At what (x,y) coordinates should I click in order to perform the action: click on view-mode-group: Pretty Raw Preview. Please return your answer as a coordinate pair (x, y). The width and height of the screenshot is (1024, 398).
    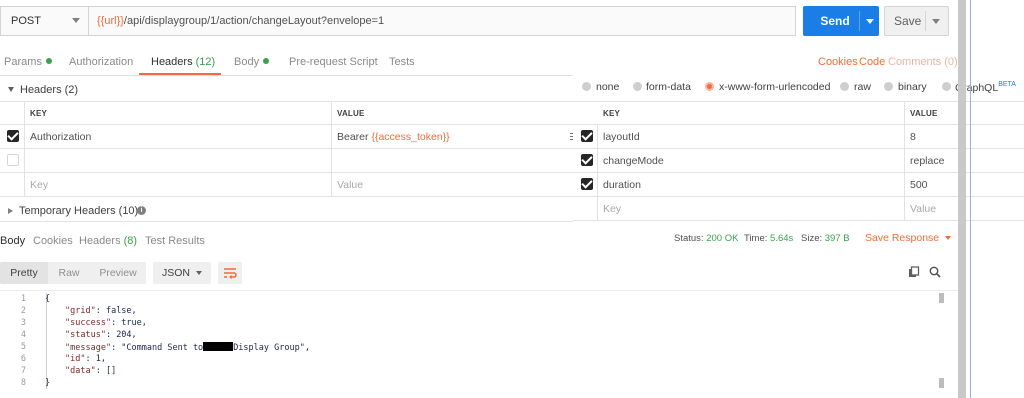
    Looking at the image, I should click on (73, 273).